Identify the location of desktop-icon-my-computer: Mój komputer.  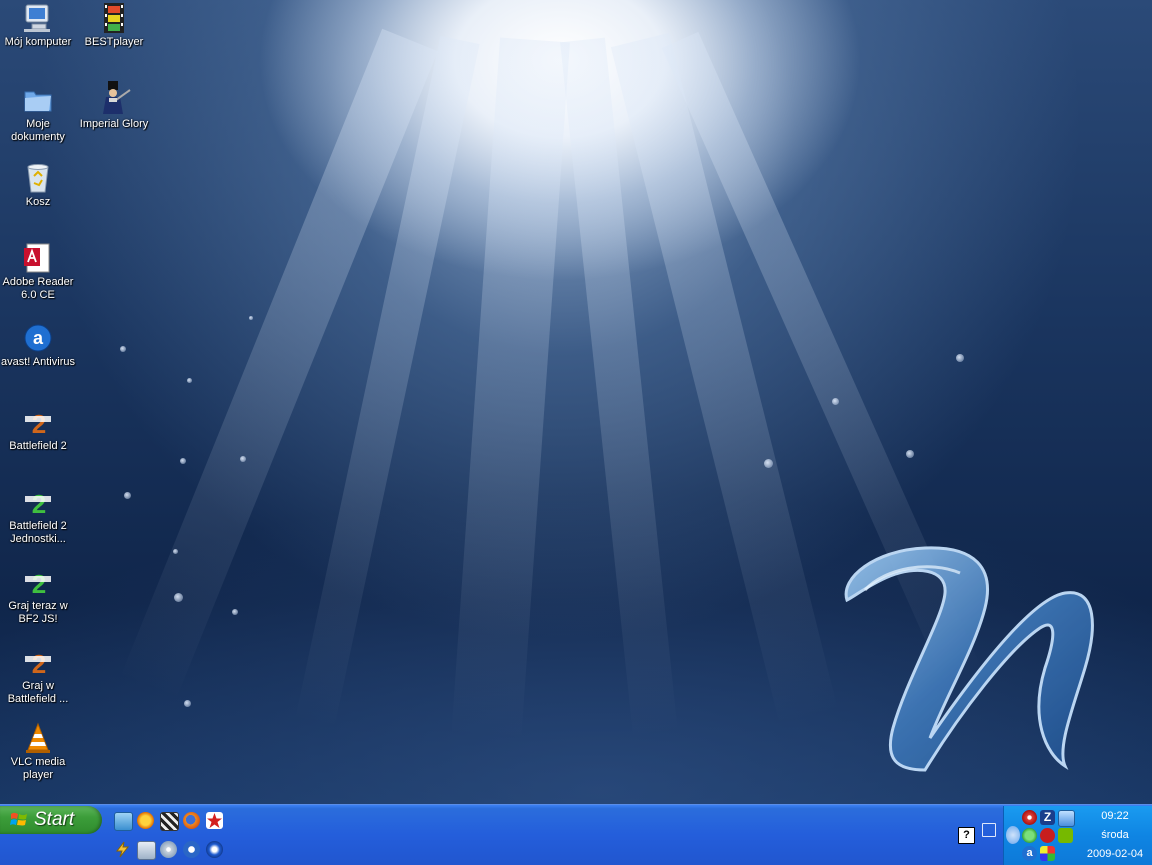
(38, 25).